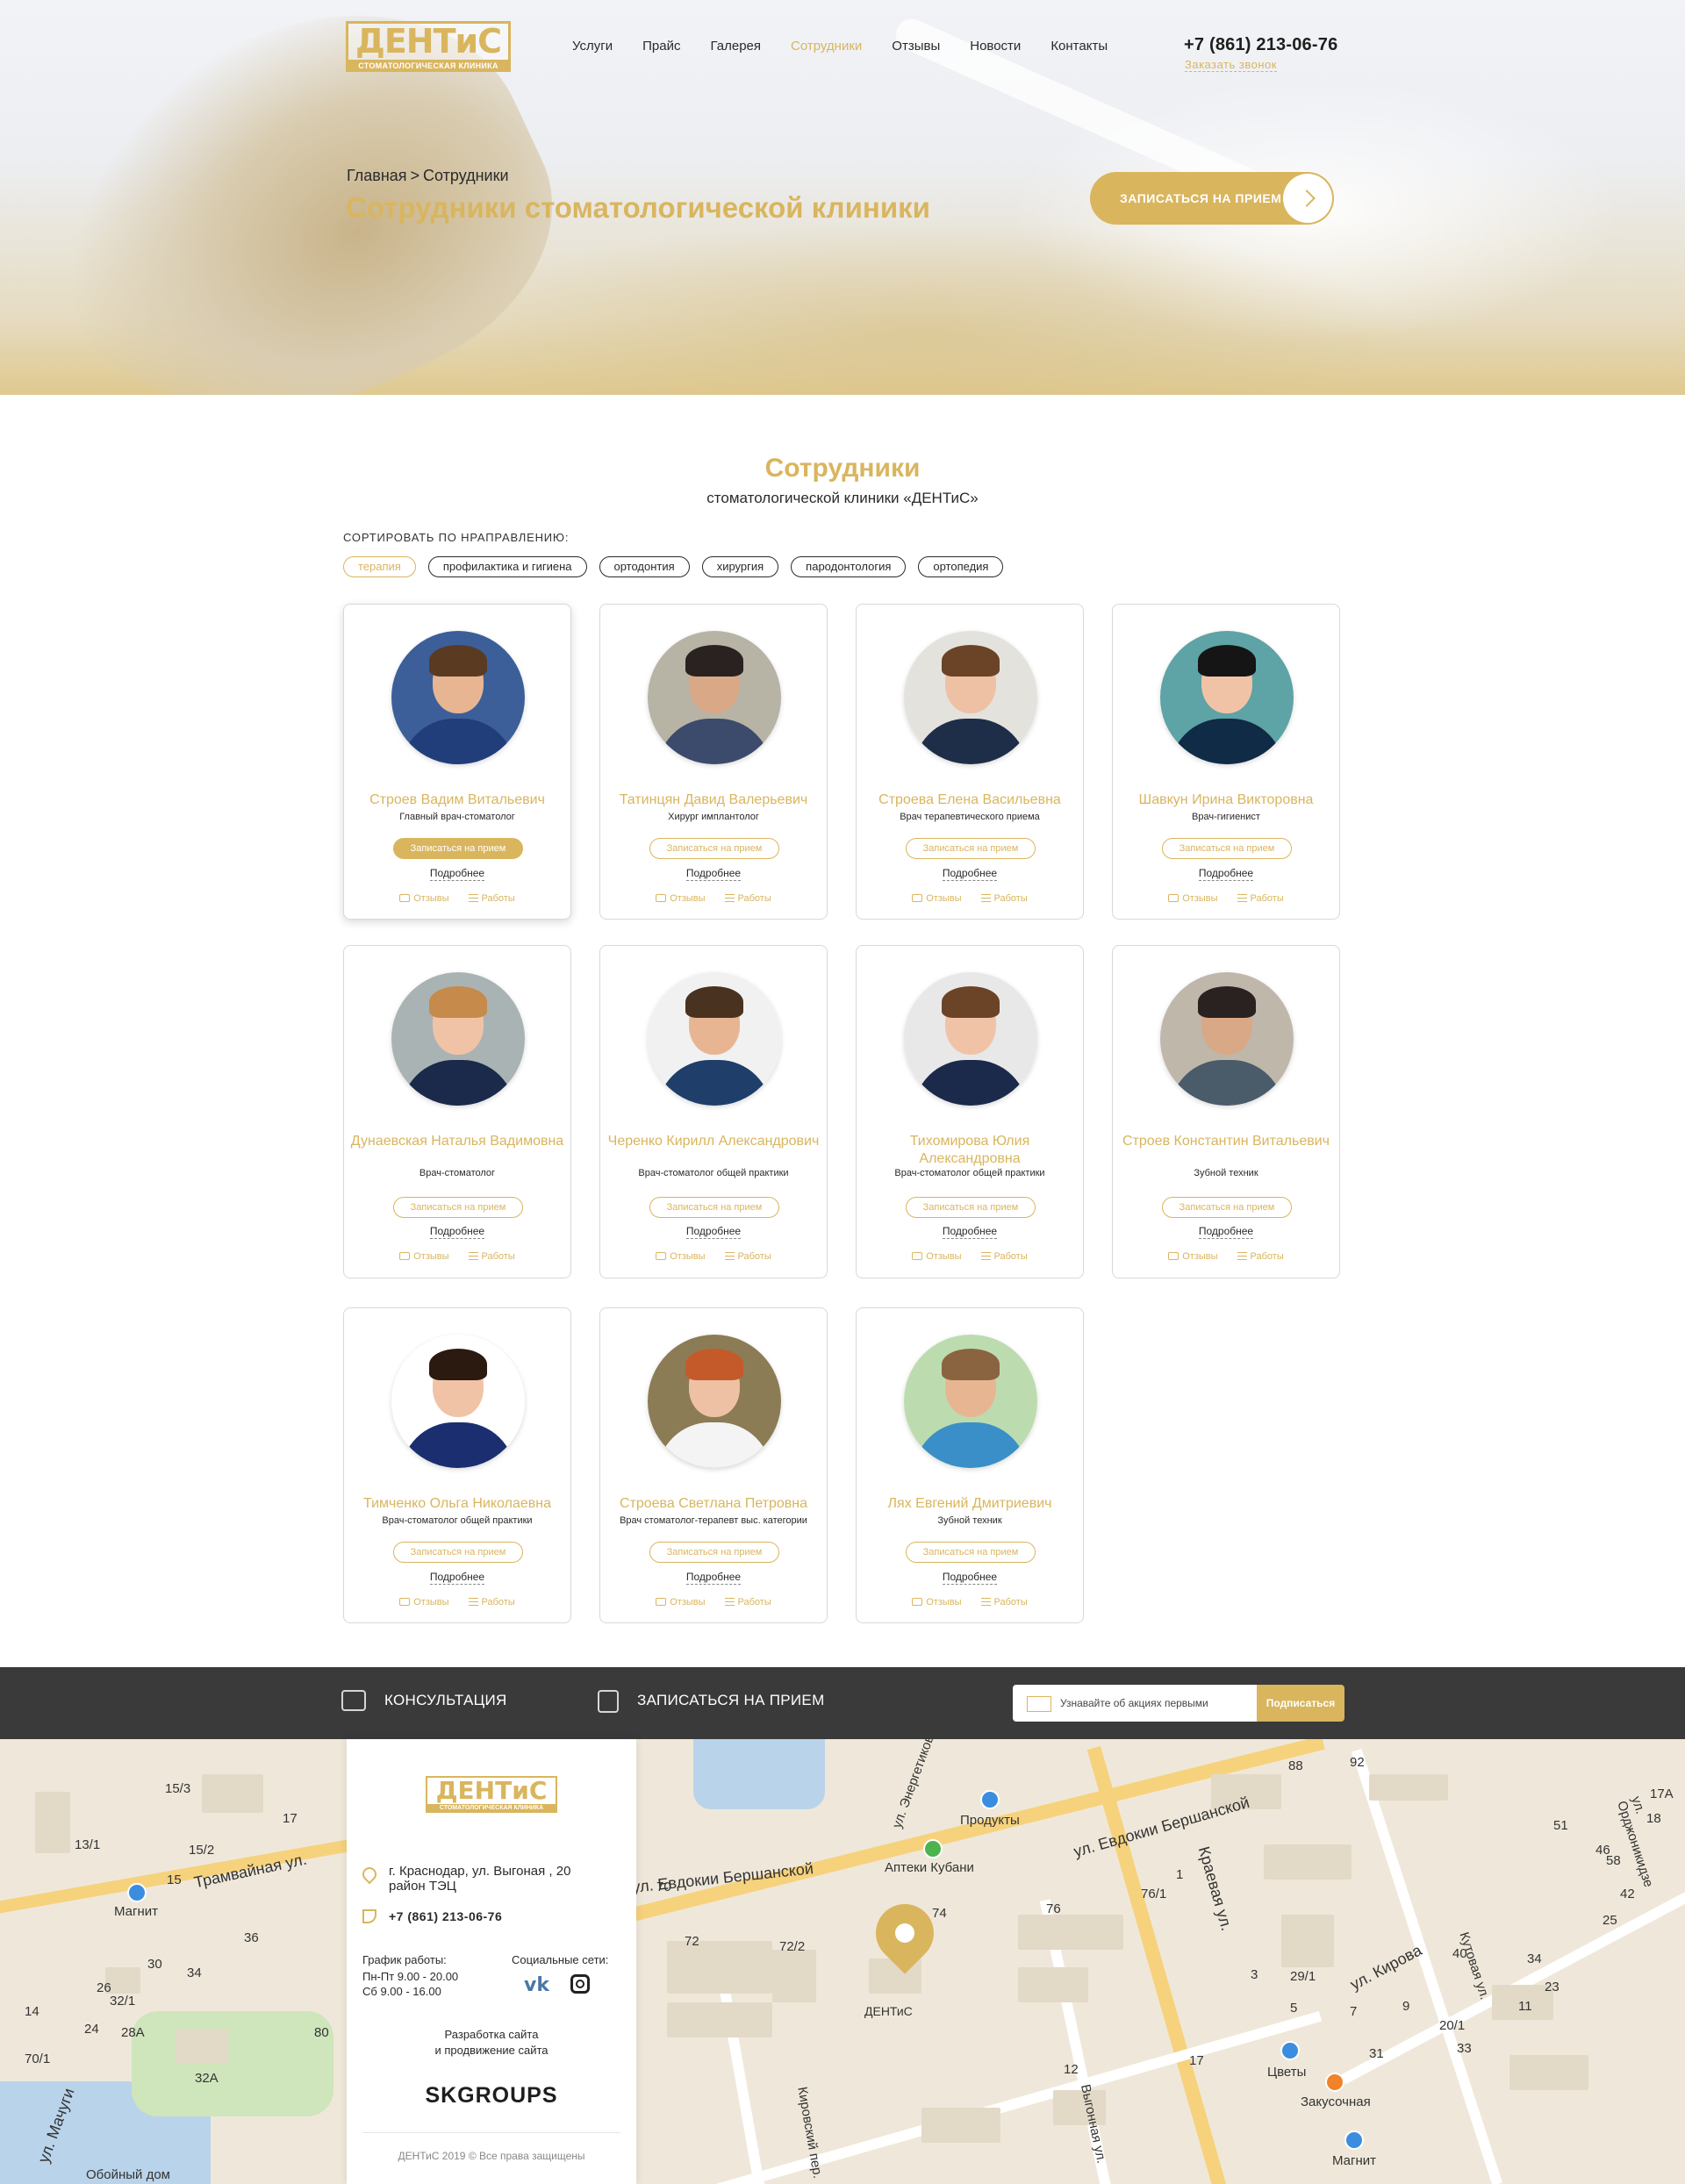 The image size is (1685, 2184). Describe the element at coordinates (736, 46) in the screenshot. I see `nav-item-gallery: Галерея` at that location.